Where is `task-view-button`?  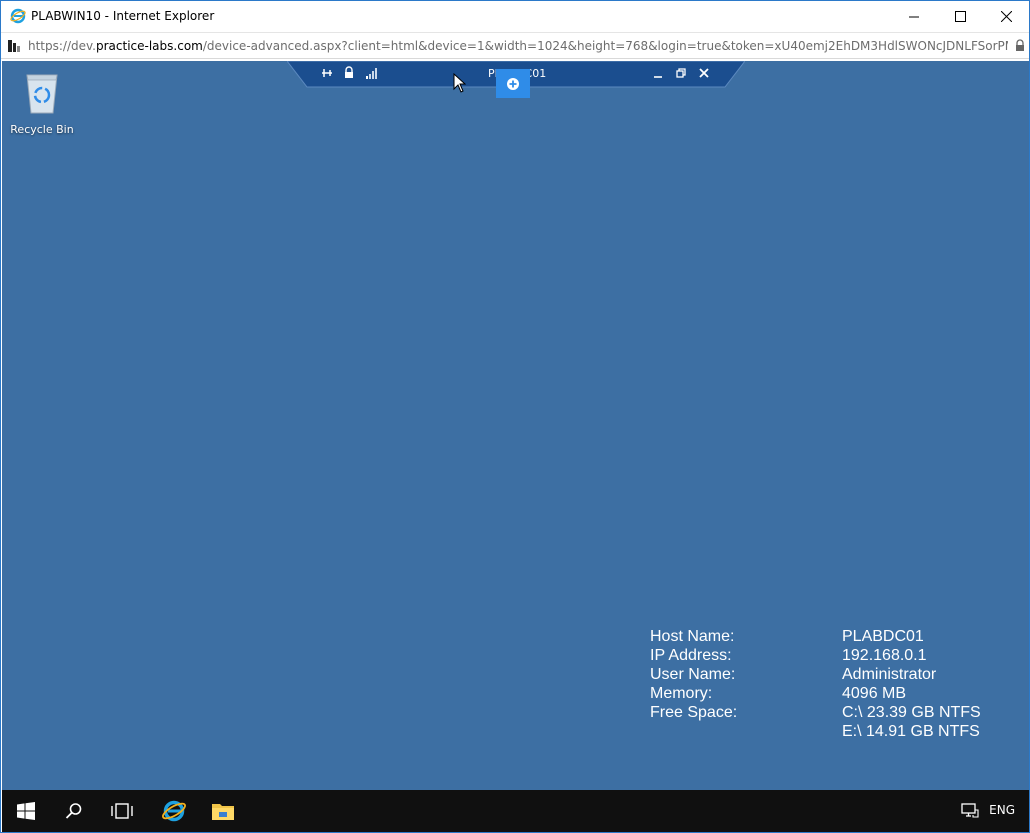 task-view-button is located at coordinates (122, 811).